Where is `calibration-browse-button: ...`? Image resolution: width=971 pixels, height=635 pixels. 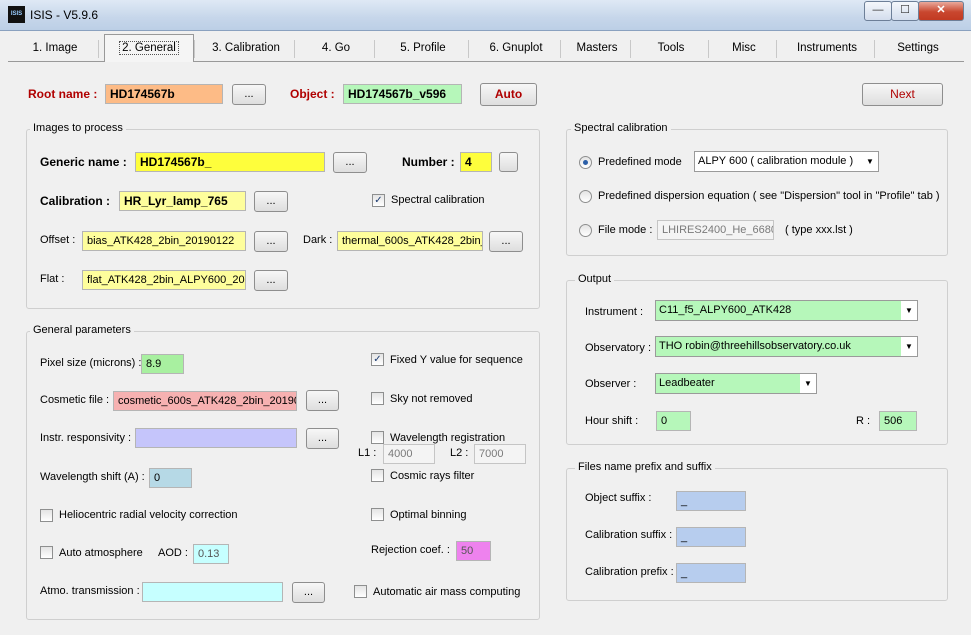
calibration-browse-button: ... is located at coordinates (271, 201).